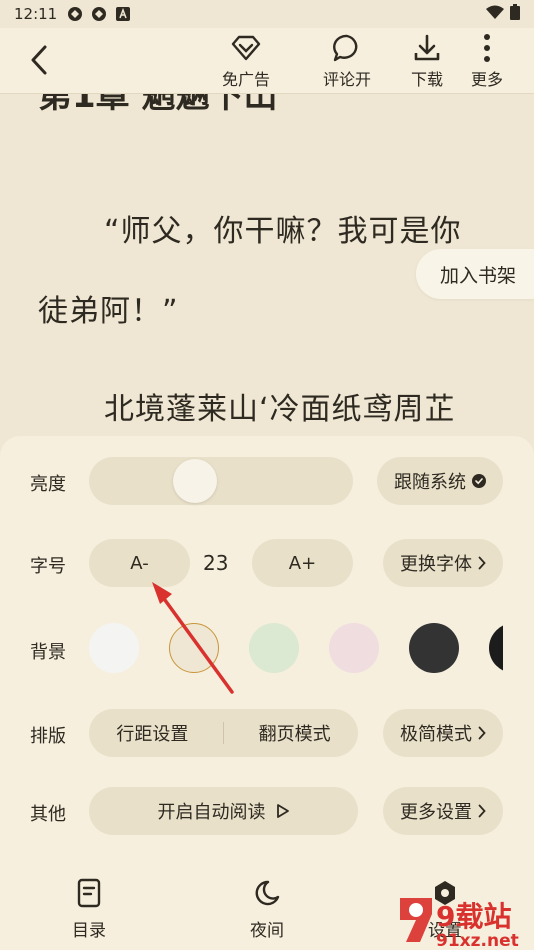 The image size is (534, 950). Describe the element at coordinates (267, 893) in the screenshot. I see `moon-icon` at that location.